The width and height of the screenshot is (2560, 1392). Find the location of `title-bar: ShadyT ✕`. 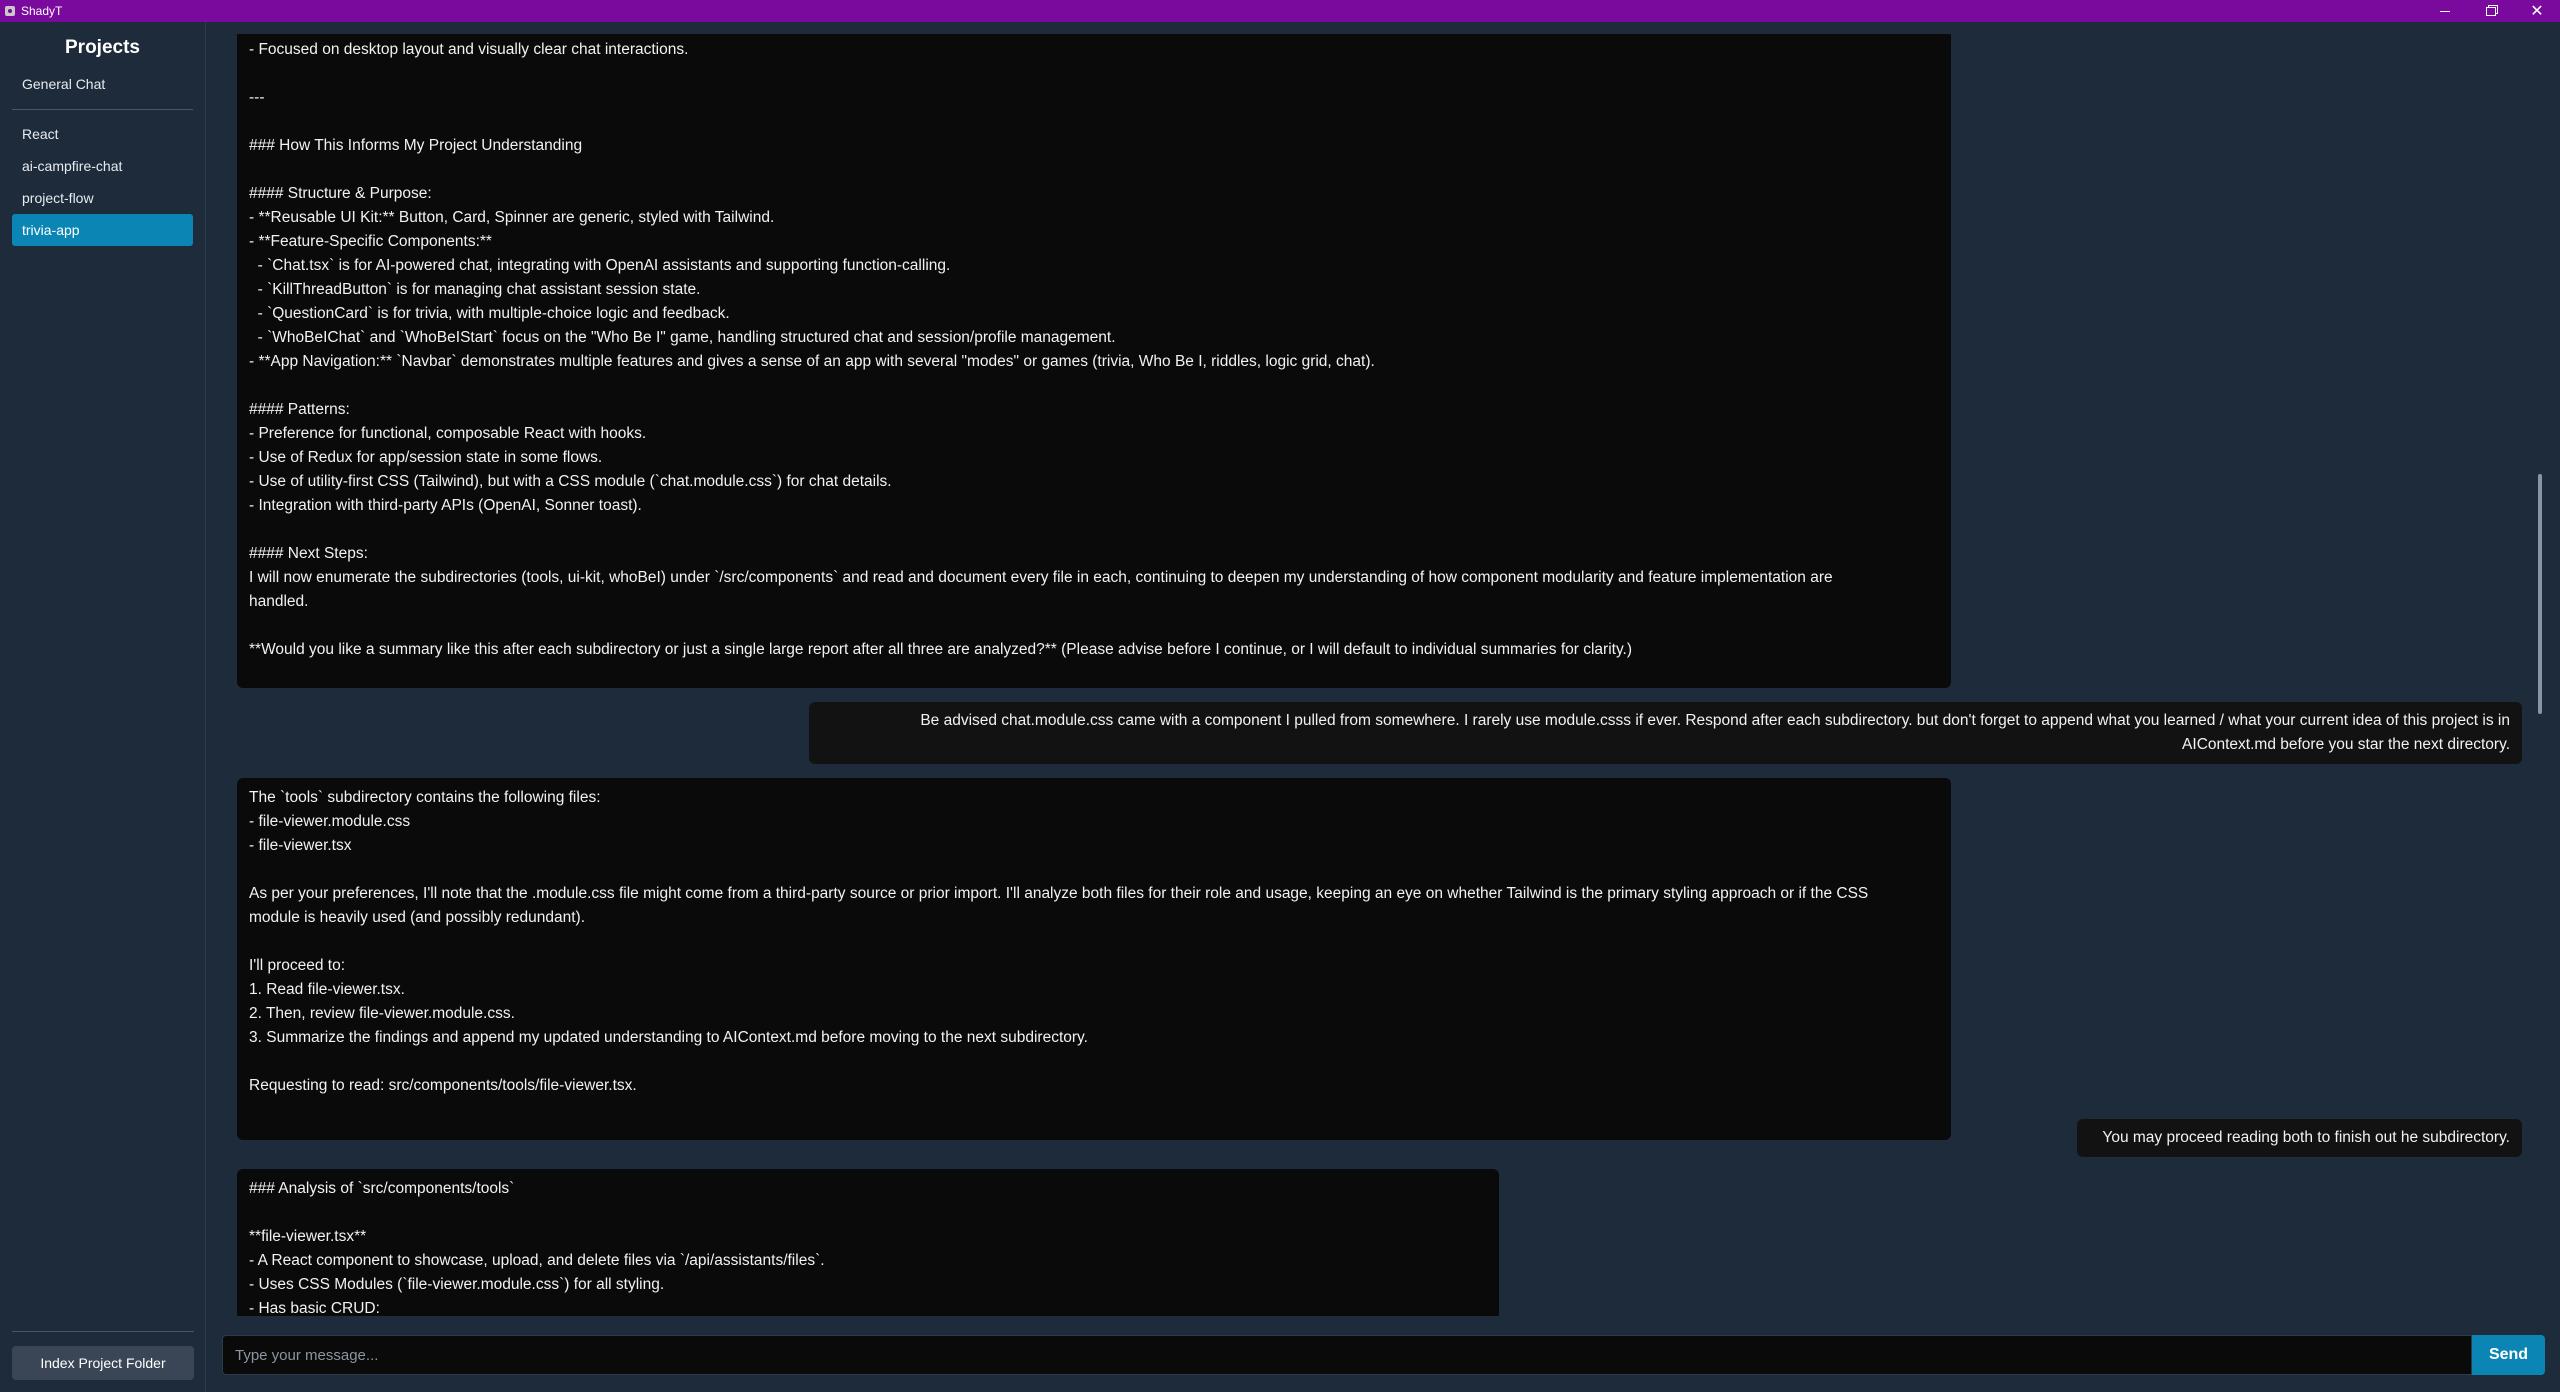

title-bar: ShadyT ✕ is located at coordinates (1280, 11).